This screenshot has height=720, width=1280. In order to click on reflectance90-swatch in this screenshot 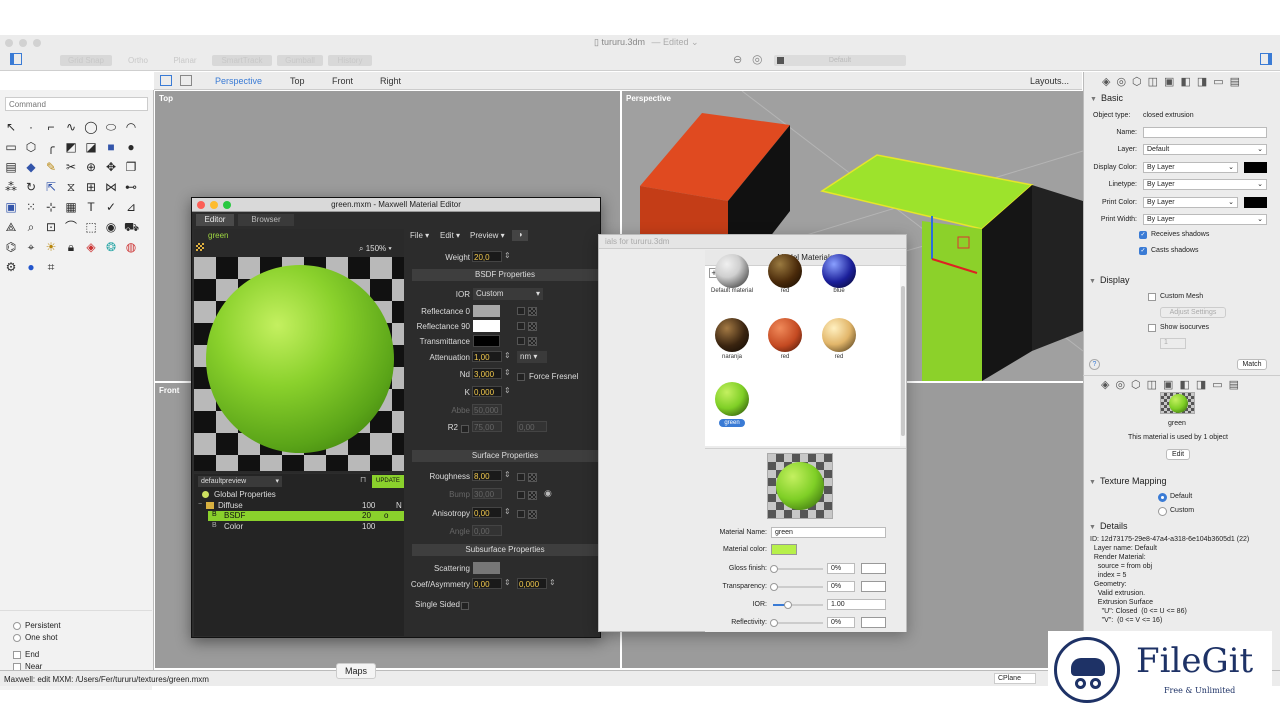, I will do `click(486, 326)`.